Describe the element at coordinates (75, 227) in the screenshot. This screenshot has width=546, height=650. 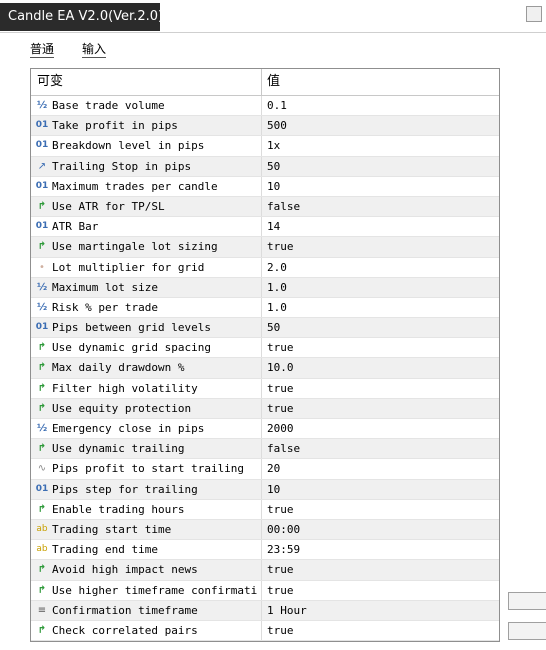
I see `parameter-name: ATR Bar` at that location.